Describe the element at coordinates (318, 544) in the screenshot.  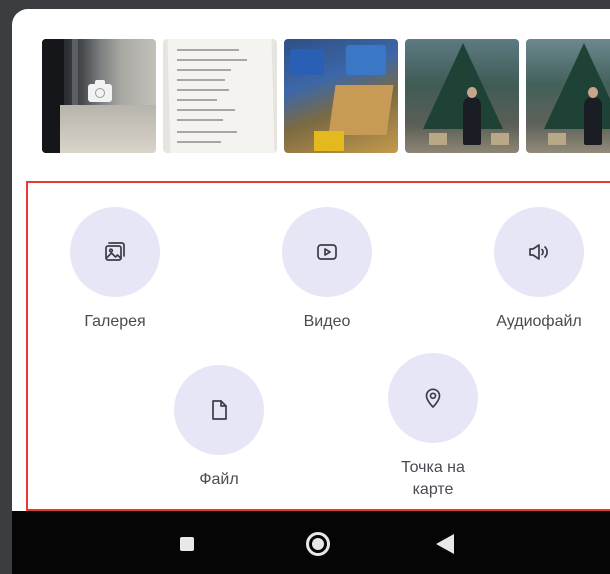
I see `home-icon` at that location.